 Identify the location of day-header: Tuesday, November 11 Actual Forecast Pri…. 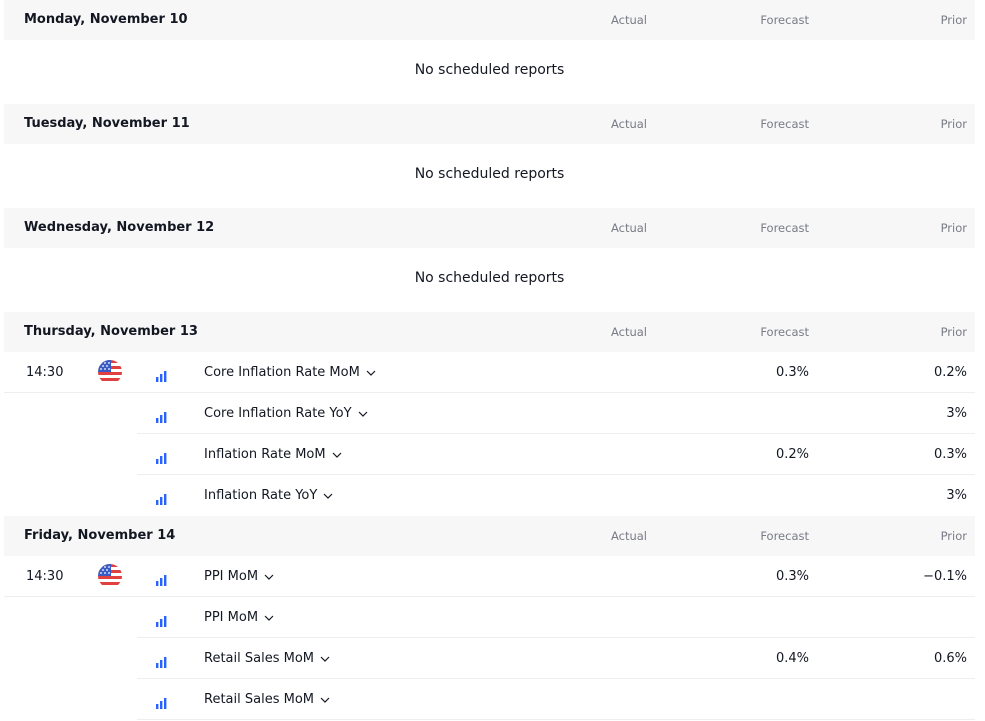
(489, 124).